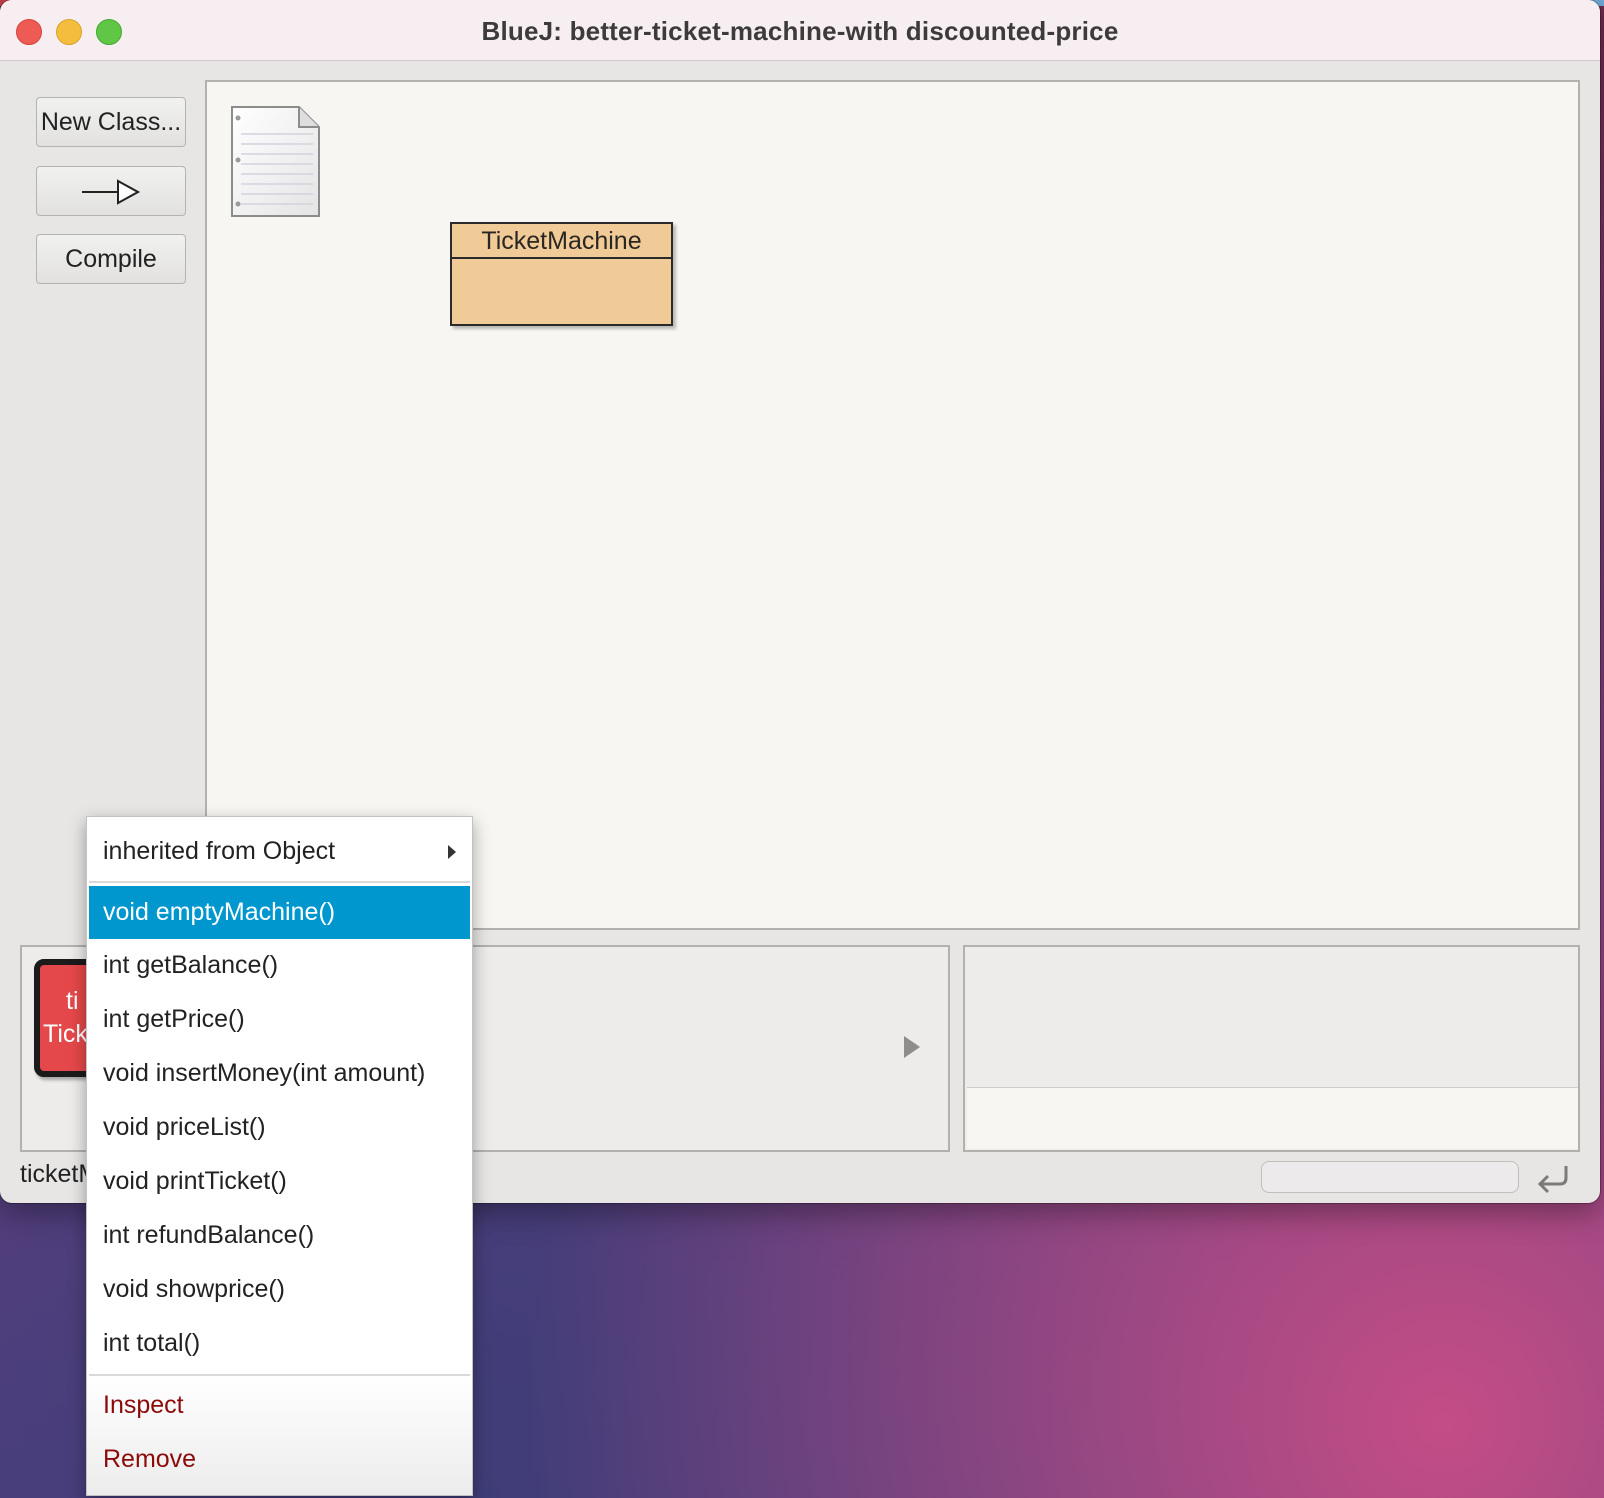  Describe the element at coordinates (279, 965) in the screenshot. I see `menu-item-method: int getBalance()` at that location.